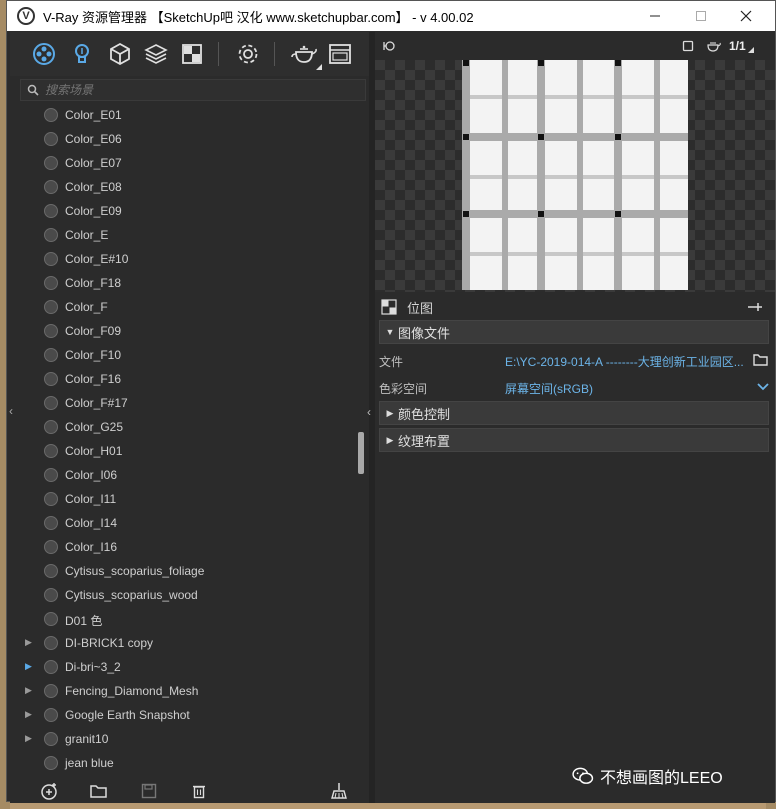 This screenshot has width=776, height=809. Describe the element at coordinates (424, 441) in the screenshot. I see `section-label: 纹理布置` at that location.